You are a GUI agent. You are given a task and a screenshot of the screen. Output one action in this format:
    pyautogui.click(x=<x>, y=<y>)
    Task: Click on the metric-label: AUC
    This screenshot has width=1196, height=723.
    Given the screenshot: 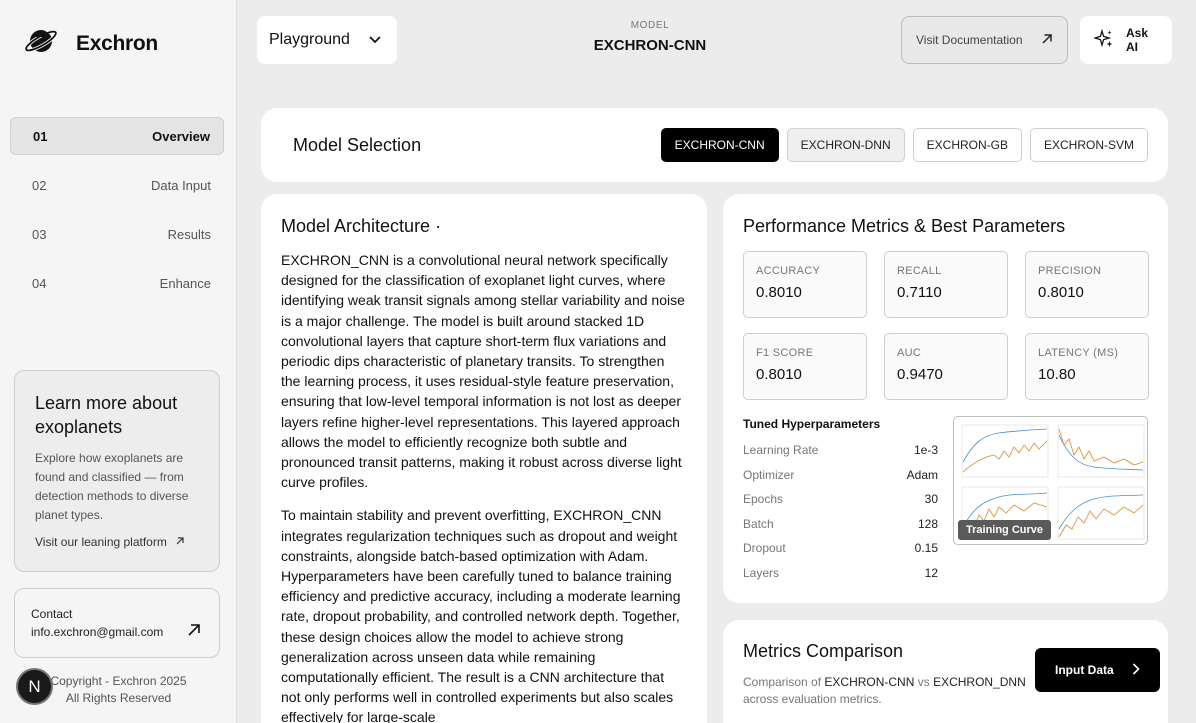 What is the action you would take?
    pyautogui.click(x=909, y=353)
    